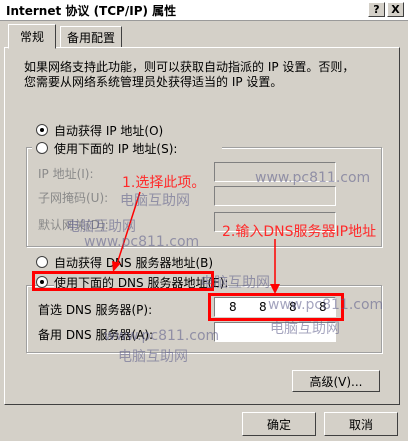  I want to click on annotation-step2: 2.输入DNS服务器IP地址, so click(299, 232).